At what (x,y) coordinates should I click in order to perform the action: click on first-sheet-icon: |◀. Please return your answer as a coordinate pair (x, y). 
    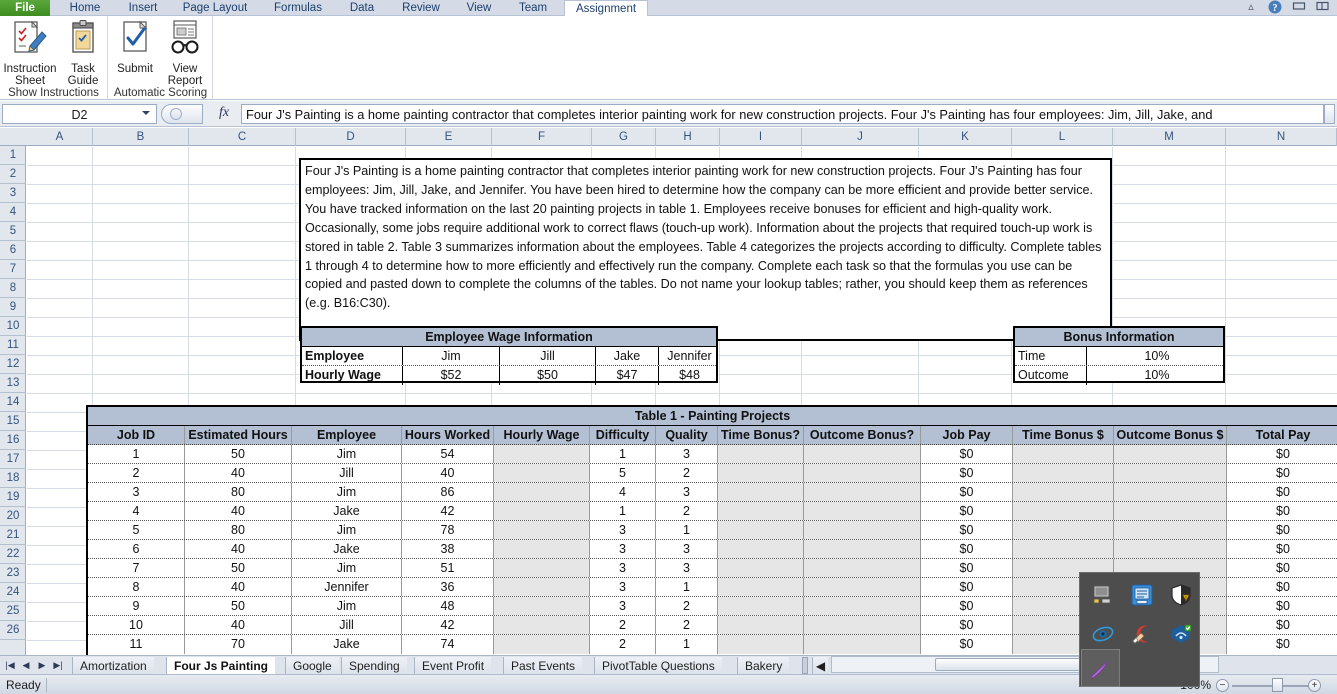
    Looking at the image, I should click on (10, 665).